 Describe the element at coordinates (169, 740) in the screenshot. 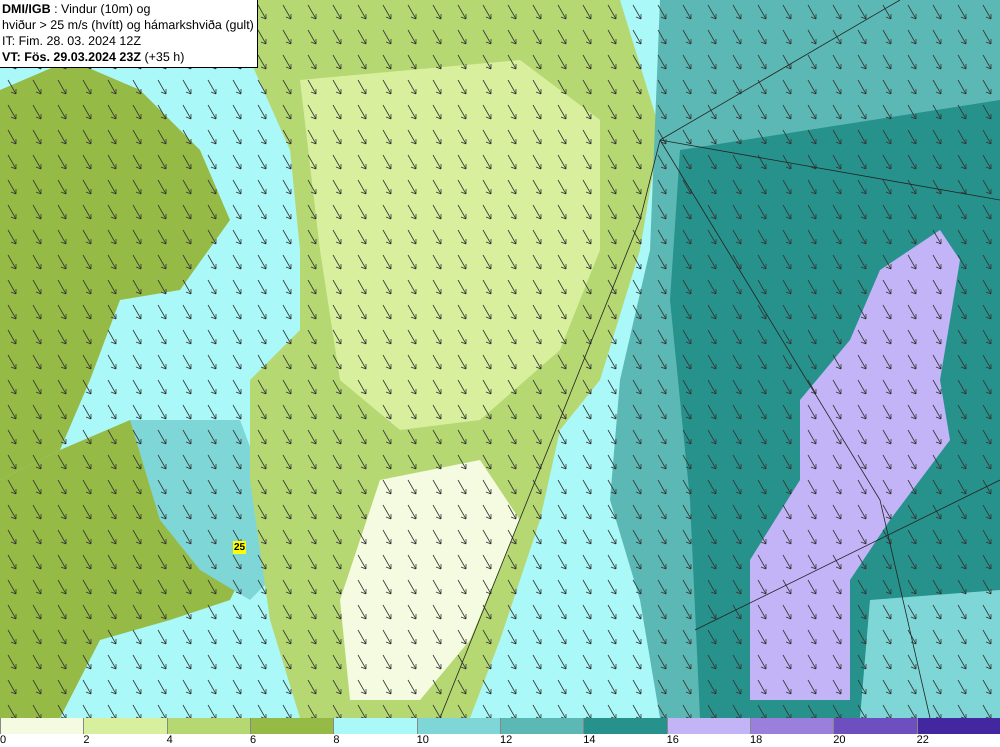

I see `legend-label: 4` at that location.